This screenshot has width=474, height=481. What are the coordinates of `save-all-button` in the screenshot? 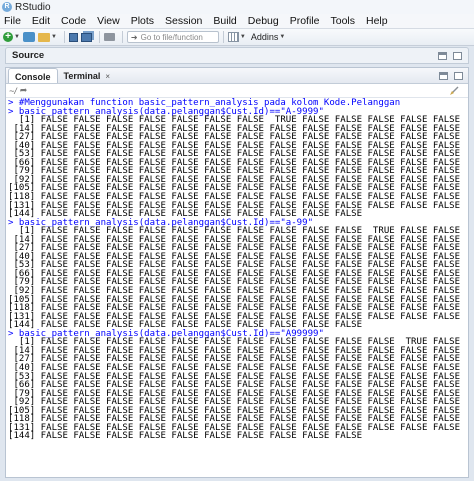 It's located at (86, 37).